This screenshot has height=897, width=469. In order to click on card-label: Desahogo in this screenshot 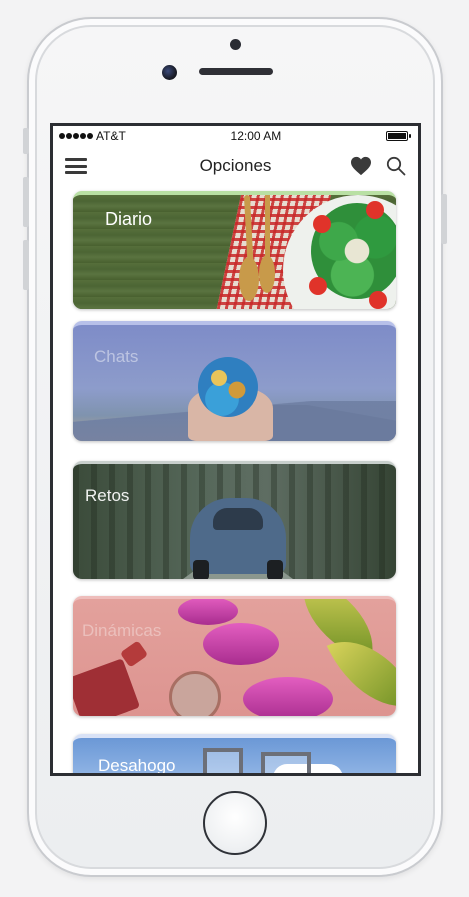, I will do `click(137, 765)`.